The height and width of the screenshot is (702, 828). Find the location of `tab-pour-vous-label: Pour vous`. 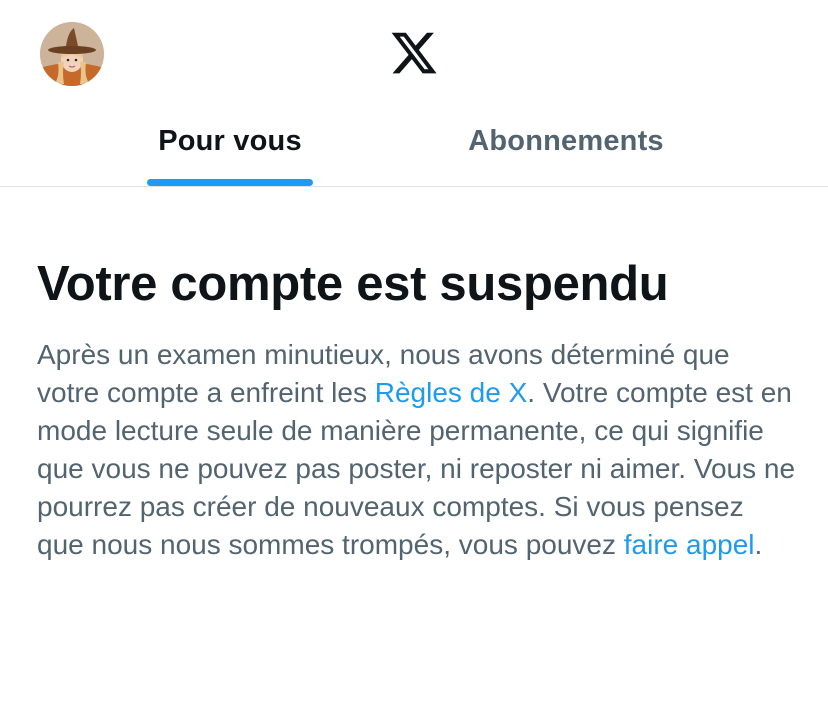

tab-pour-vous-label: Pour vous is located at coordinates (230, 141).